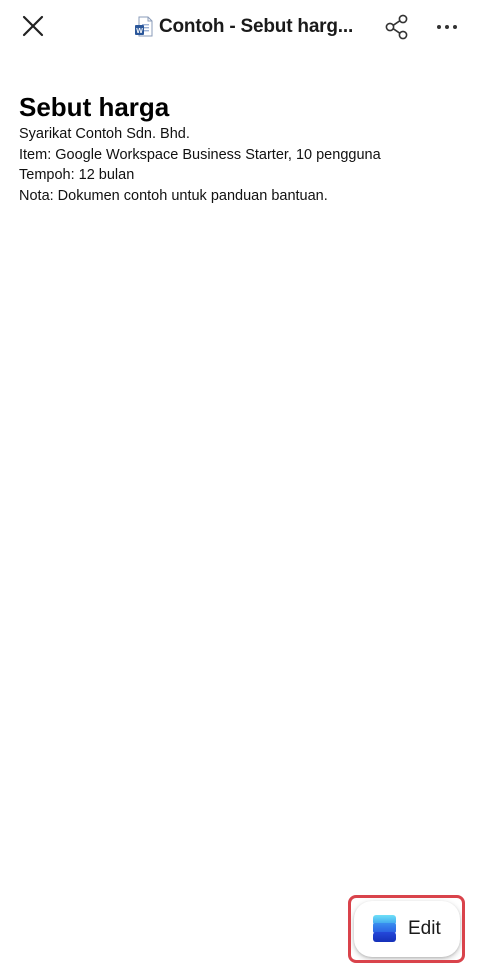 The image size is (480, 980). Describe the element at coordinates (77, 175) in the screenshot. I see `document-line-period: Tempoh: 12 bulan` at that location.